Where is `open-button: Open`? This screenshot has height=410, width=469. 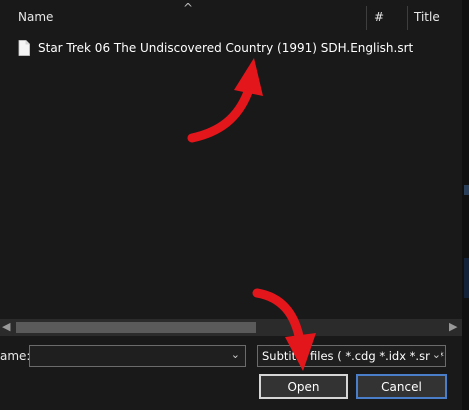
open-button: Open is located at coordinates (303, 386).